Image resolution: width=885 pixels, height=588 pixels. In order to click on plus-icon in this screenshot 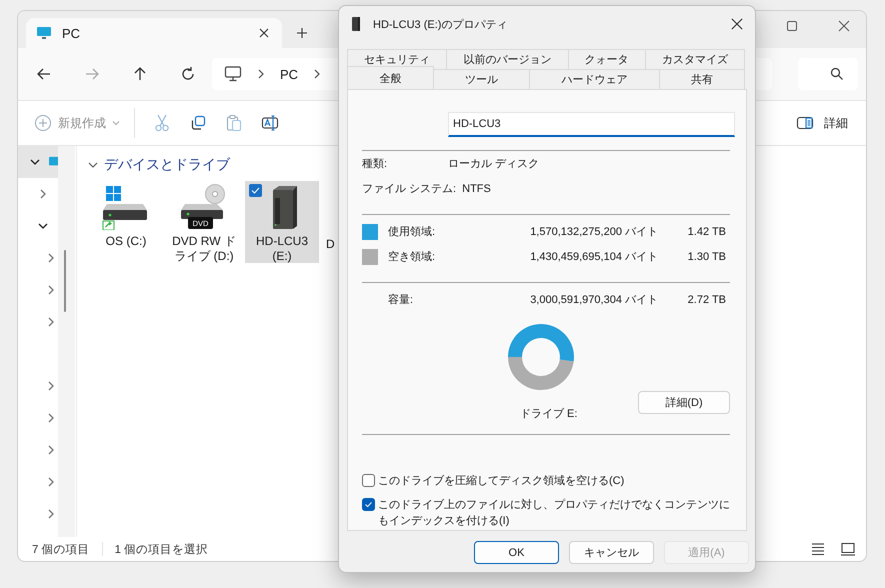, I will do `click(43, 123)`.